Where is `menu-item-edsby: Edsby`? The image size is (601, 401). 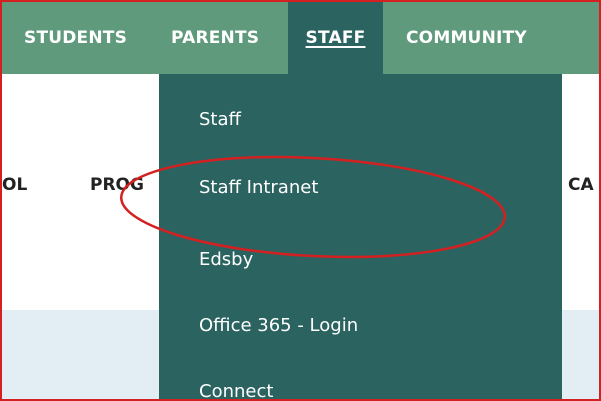 menu-item-edsby: Edsby is located at coordinates (226, 260).